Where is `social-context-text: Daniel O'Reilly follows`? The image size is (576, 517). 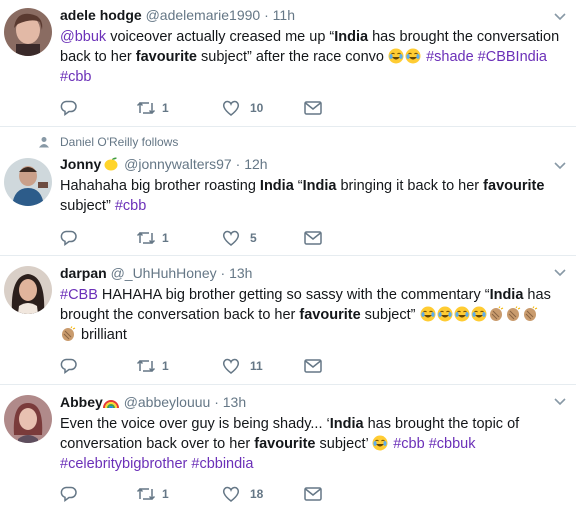 social-context-text: Daniel O'Reilly follows is located at coordinates (119, 142).